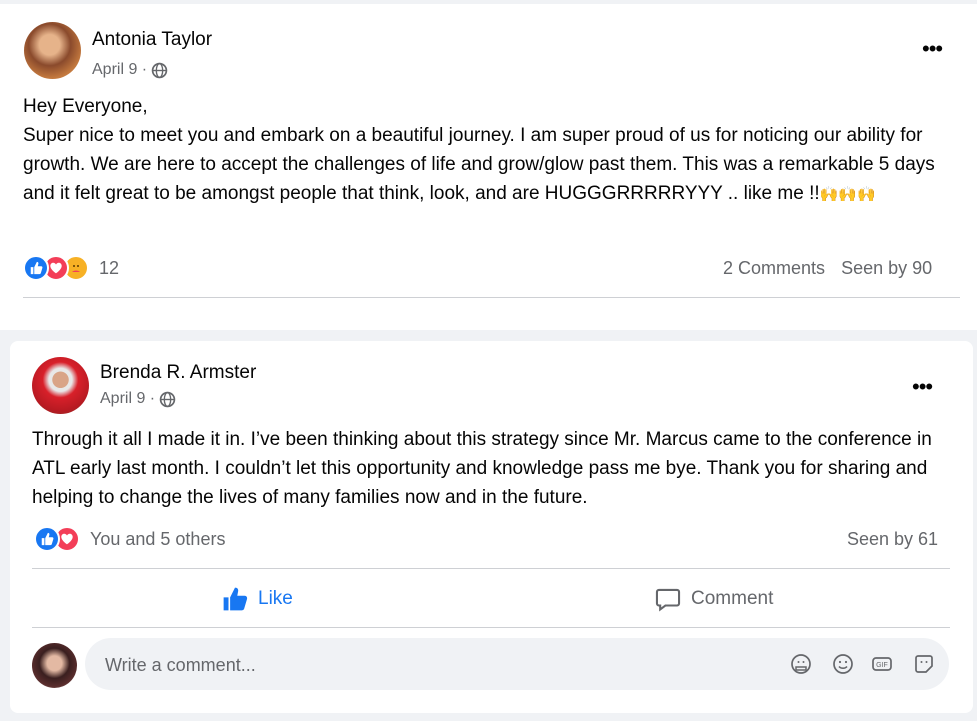  I want to click on sticker-icon, so click(924, 664).